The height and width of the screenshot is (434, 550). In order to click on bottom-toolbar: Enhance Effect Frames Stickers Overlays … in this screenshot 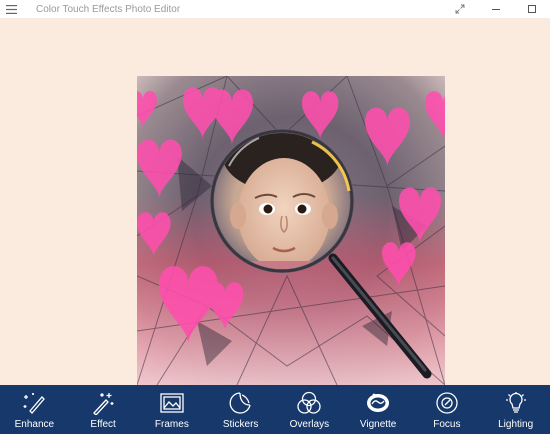, I will do `click(275, 409)`.